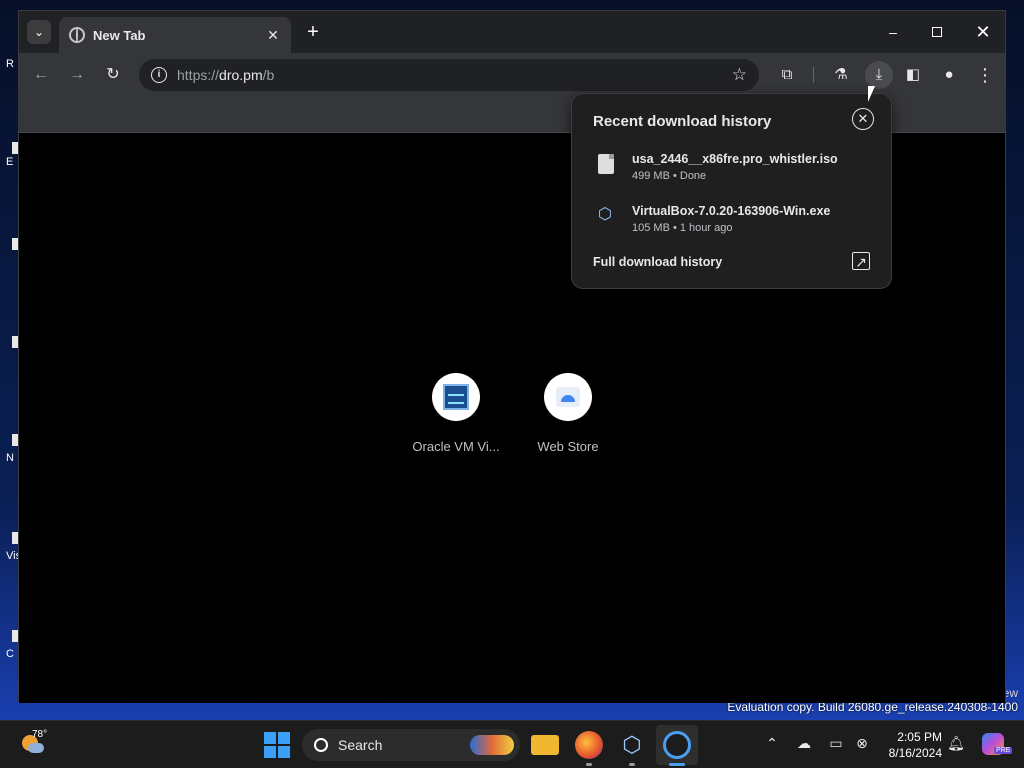  Describe the element at coordinates (893, 32) in the screenshot. I see `minimize-button: –` at that location.